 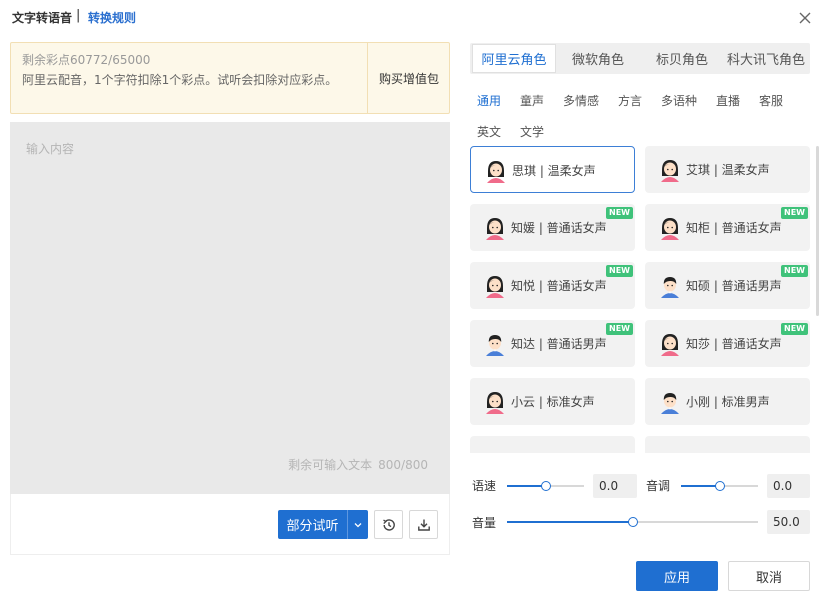 What do you see at coordinates (817, 231) in the screenshot?
I see `voice-list-scrollbar` at bounding box center [817, 231].